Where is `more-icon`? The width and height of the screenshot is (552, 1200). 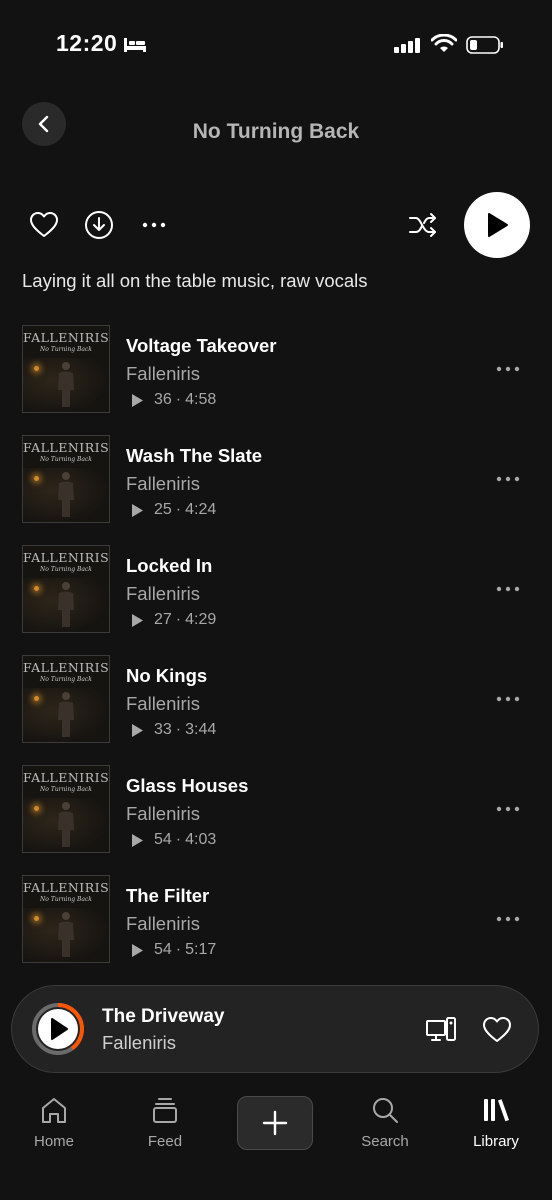 more-icon is located at coordinates (154, 225).